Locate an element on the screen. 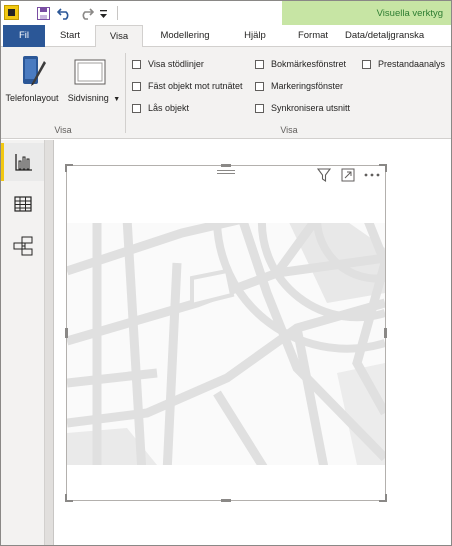 The height and width of the screenshot is (546, 452). phone-layout-label: Telefonlayout is located at coordinates (32, 98).